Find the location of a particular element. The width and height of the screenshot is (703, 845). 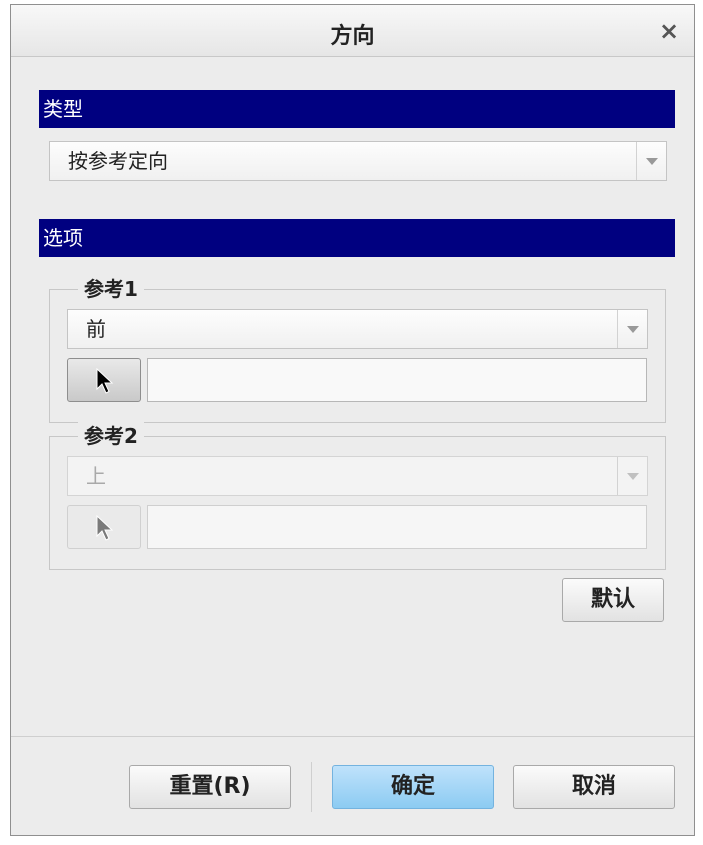

button-separator is located at coordinates (311, 787).